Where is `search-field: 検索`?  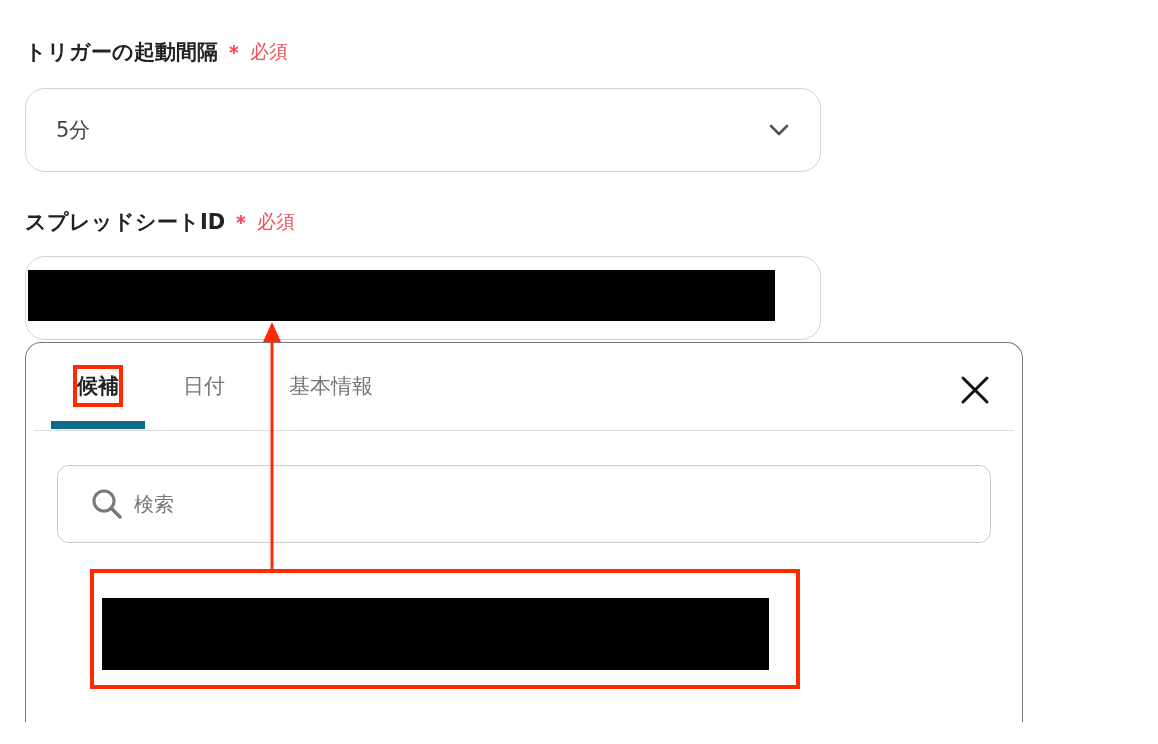 search-field: 検索 is located at coordinates (524, 504).